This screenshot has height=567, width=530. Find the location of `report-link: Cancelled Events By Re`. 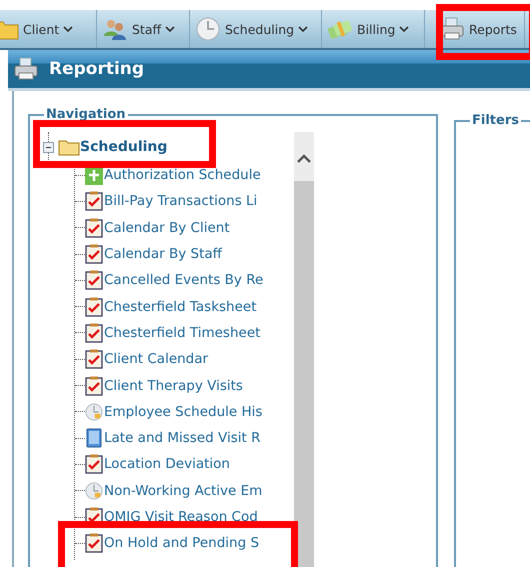

report-link: Cancelled Events By Re is located at coordinates (184, 280).